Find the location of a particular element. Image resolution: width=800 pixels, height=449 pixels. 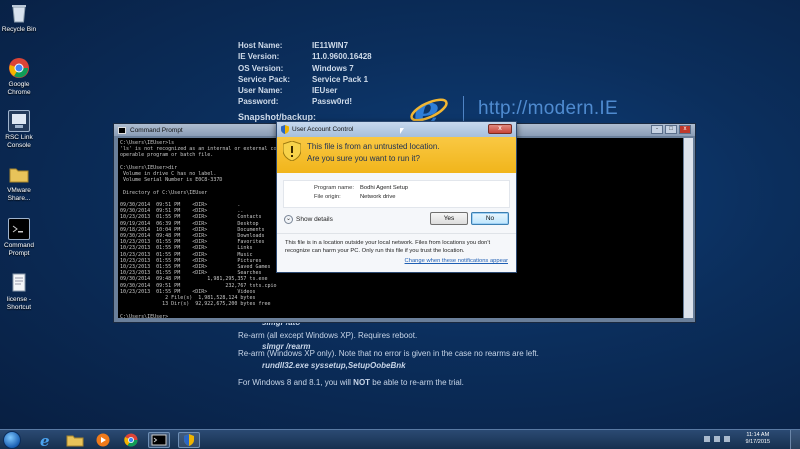

info-value: IE11WIN7 is located at coordinates (330, 45).